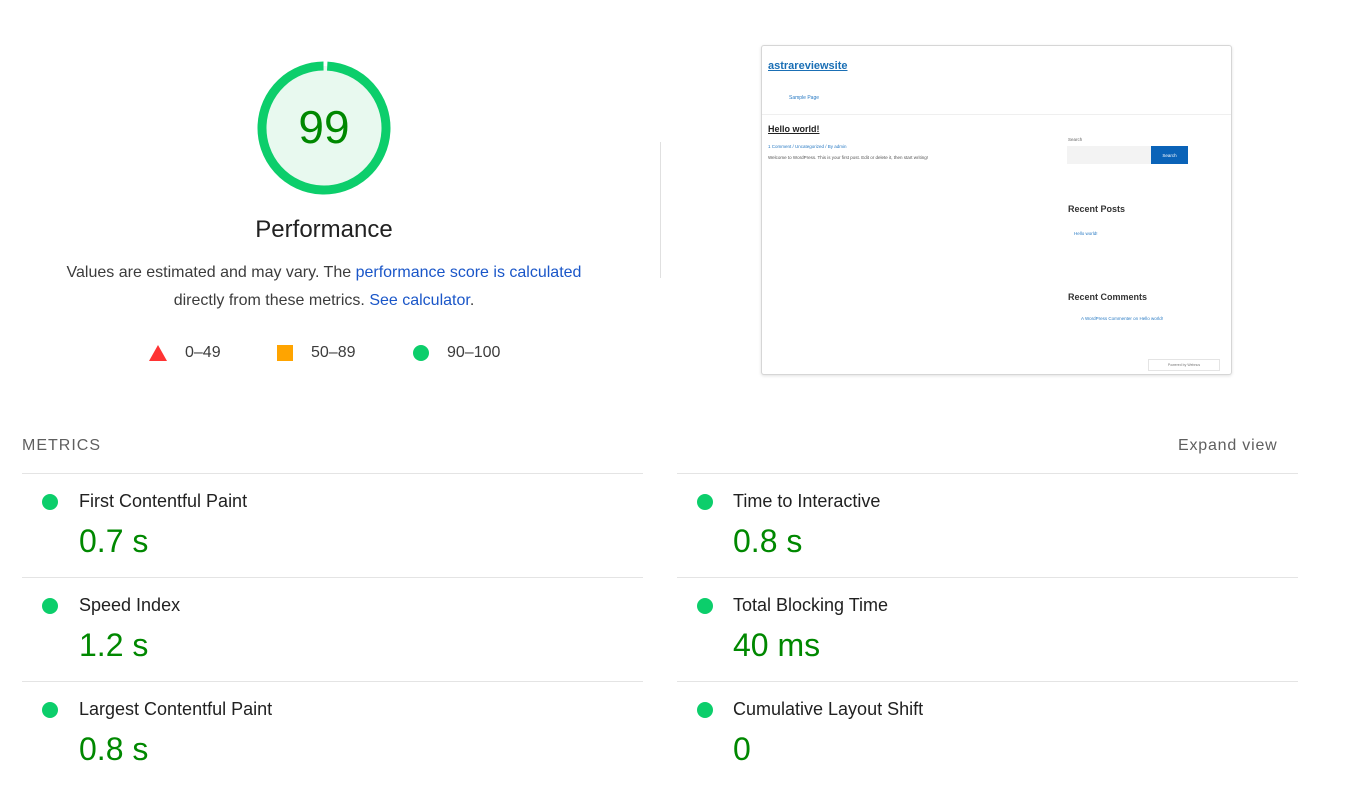 This screenshot has width=1346, height=798. I want to click on metrics-title: METRICS, so click(61, 445).